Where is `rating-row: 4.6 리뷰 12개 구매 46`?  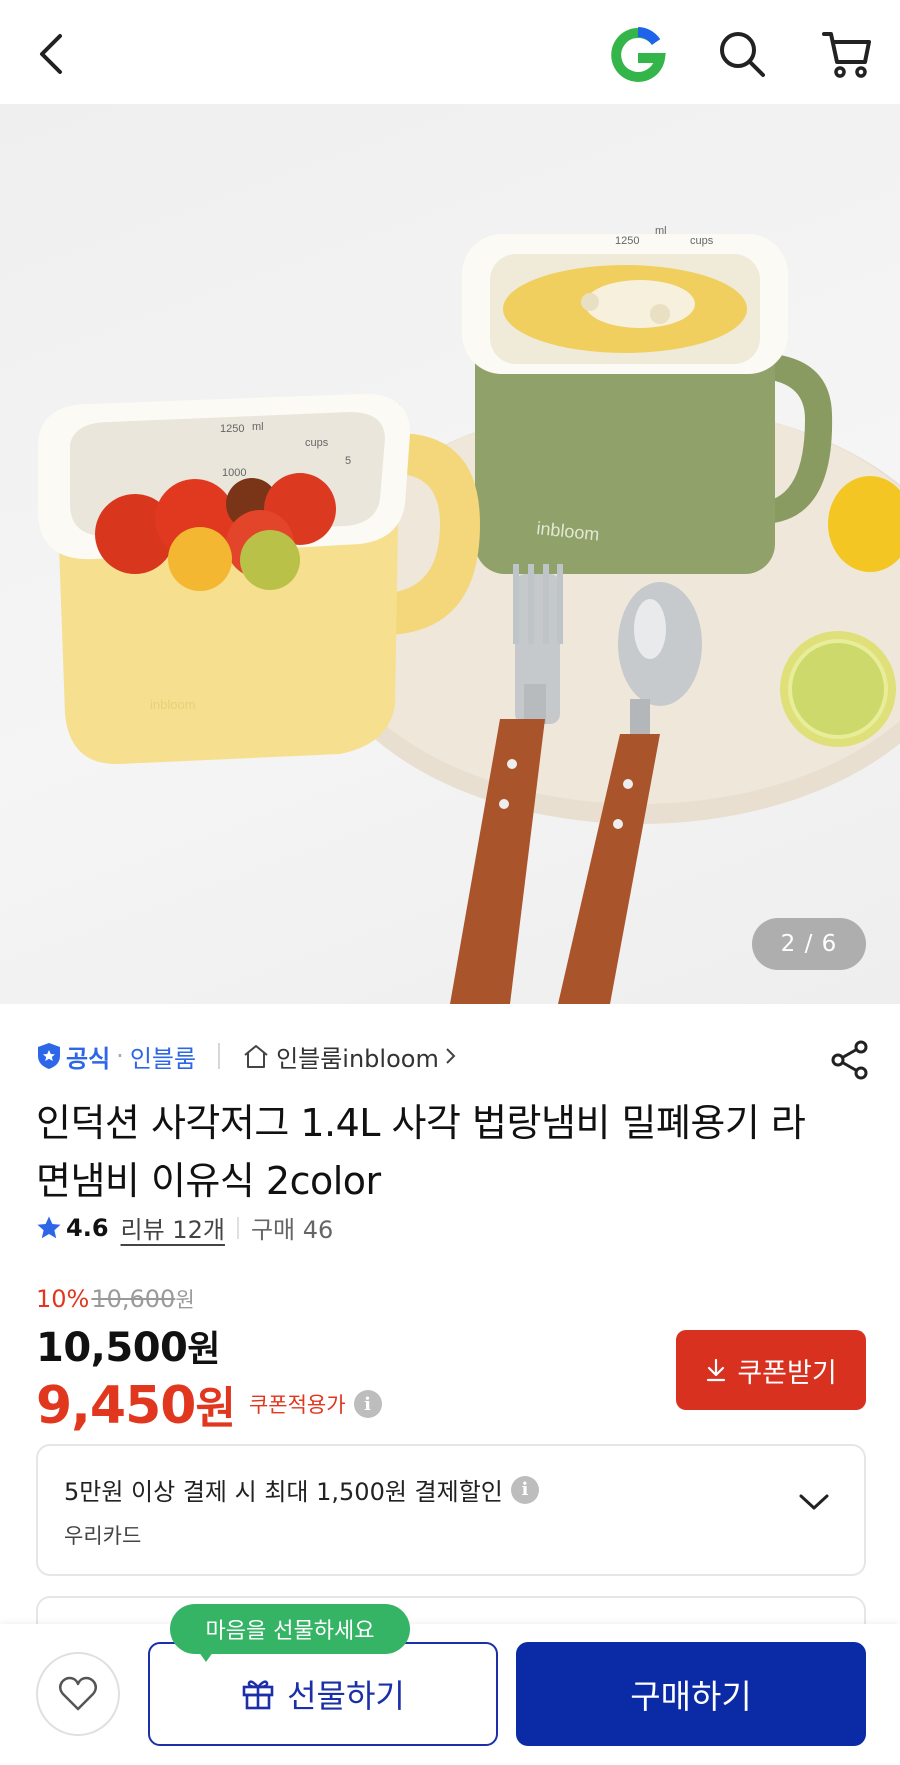
rating-row: 4.6 리뷰 12개 구매 46 is located at coordinates (184, 1227).